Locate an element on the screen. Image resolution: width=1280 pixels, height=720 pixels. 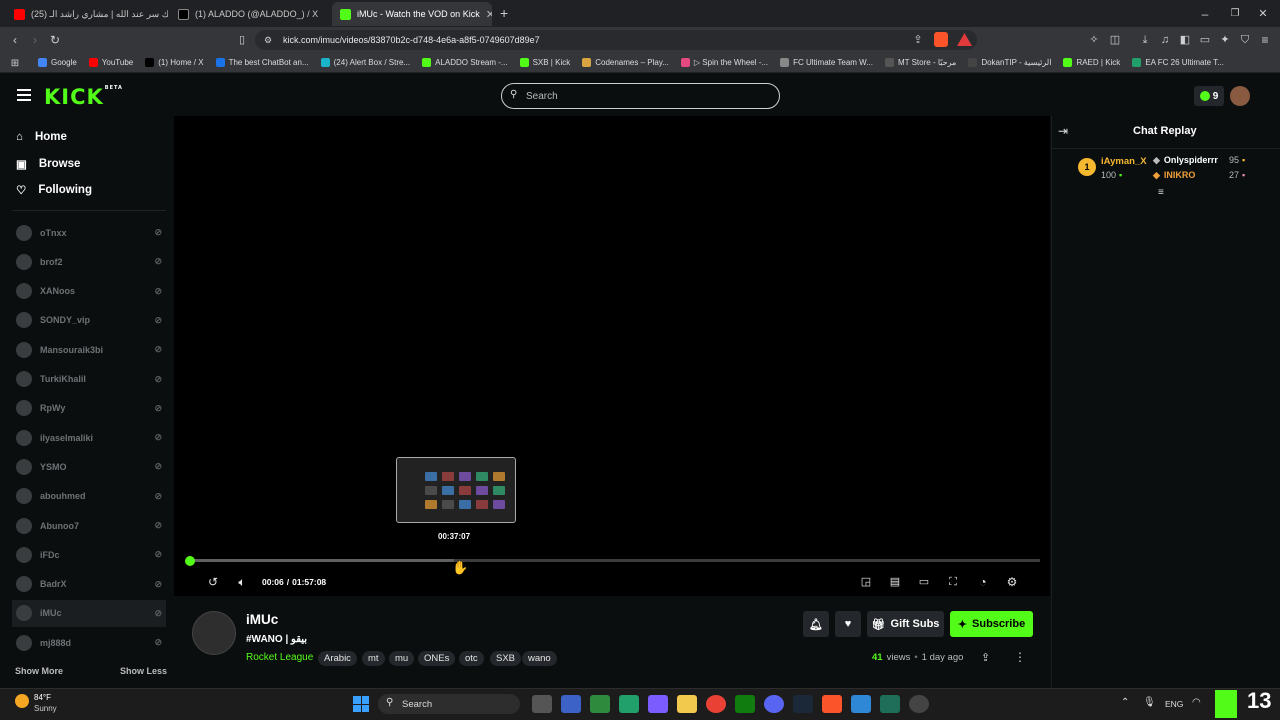
tag-pill: ONEs is located at coordinates (437, 658).